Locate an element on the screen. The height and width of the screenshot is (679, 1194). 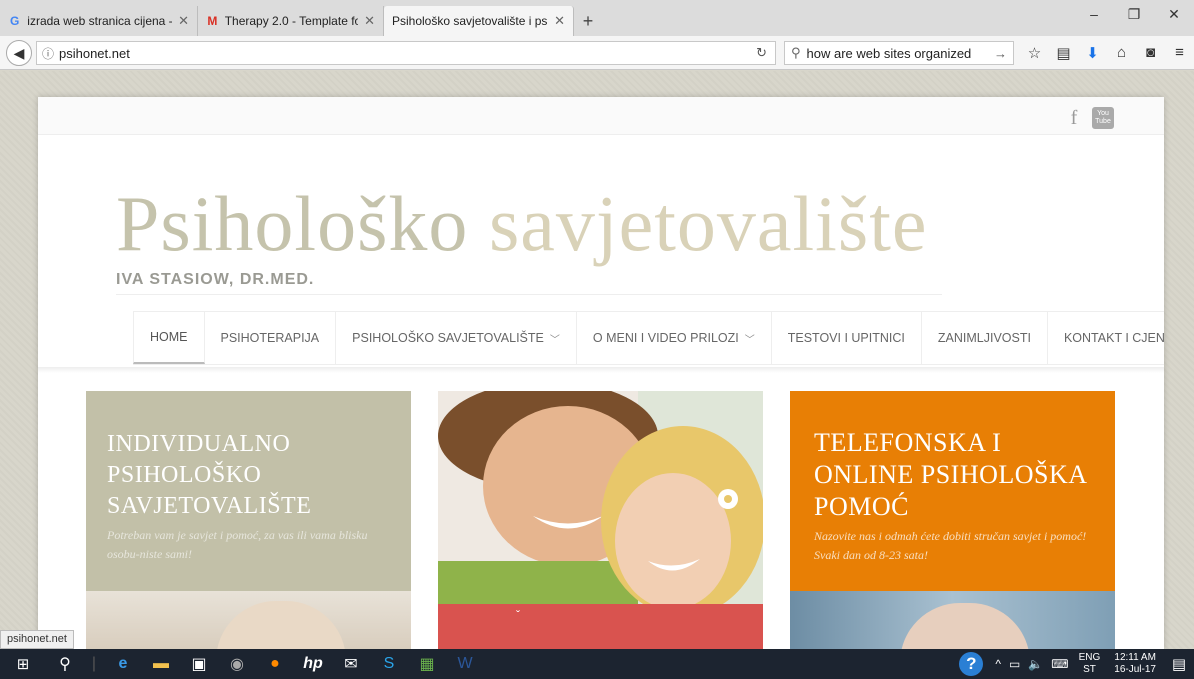
card-couple-photo: ˇ is located at coordinates (600, 520).